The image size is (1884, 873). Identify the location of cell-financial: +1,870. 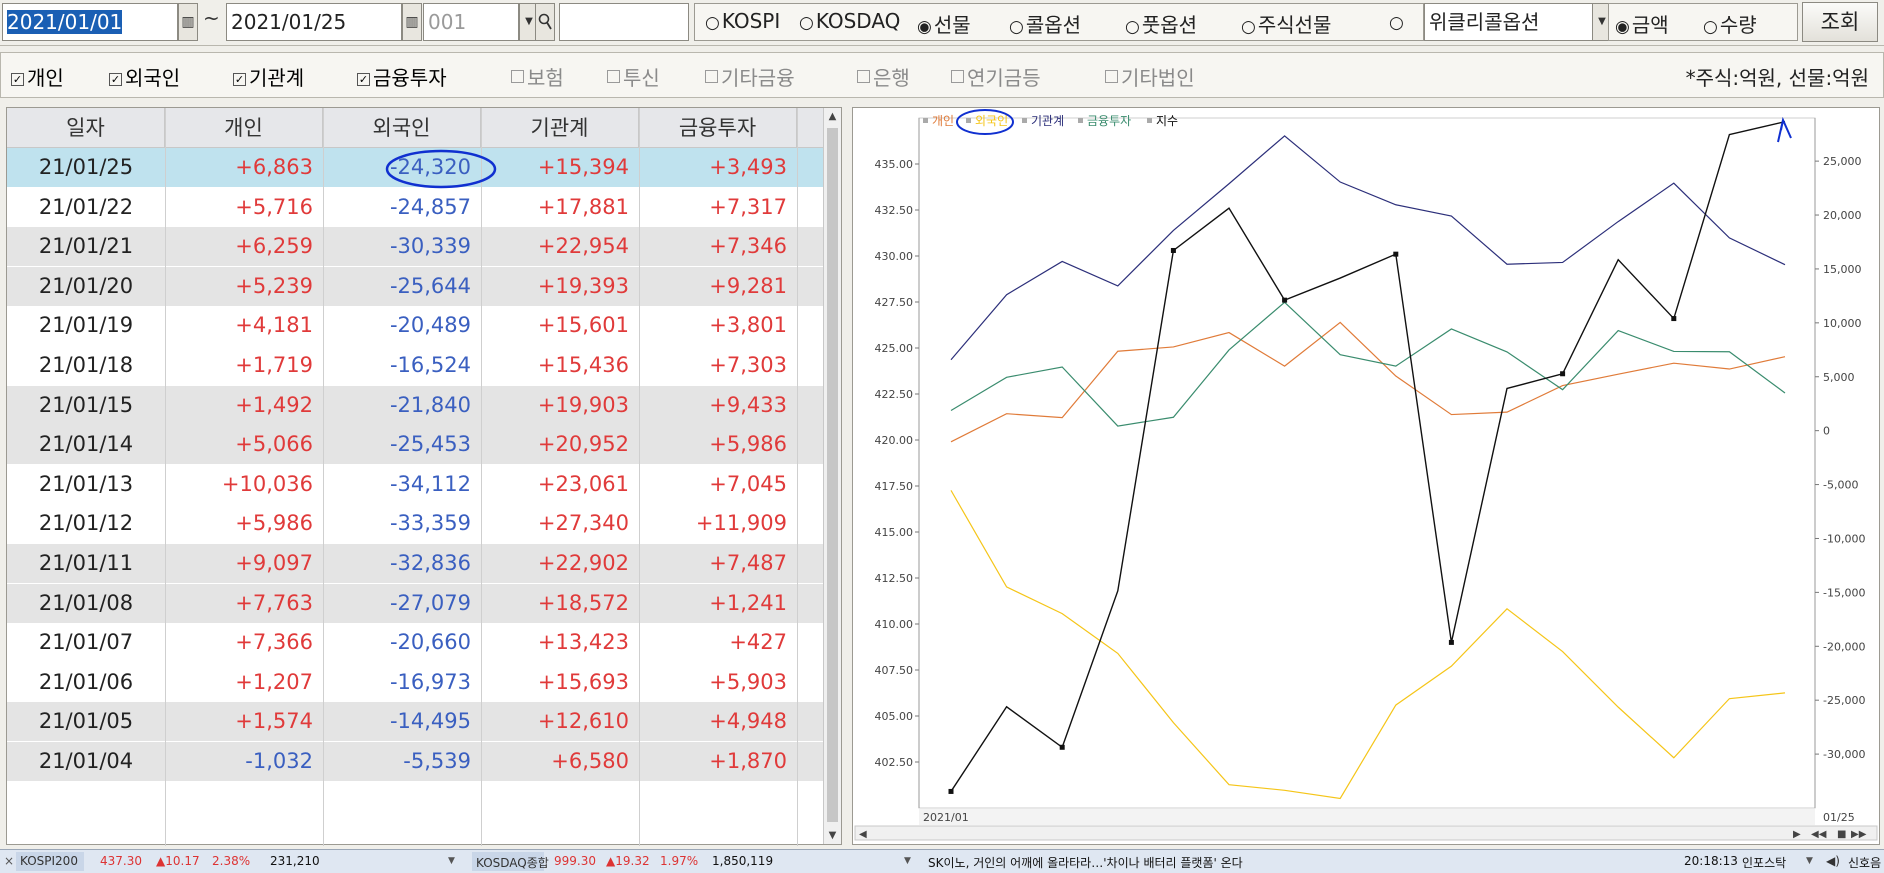
(748, 761).